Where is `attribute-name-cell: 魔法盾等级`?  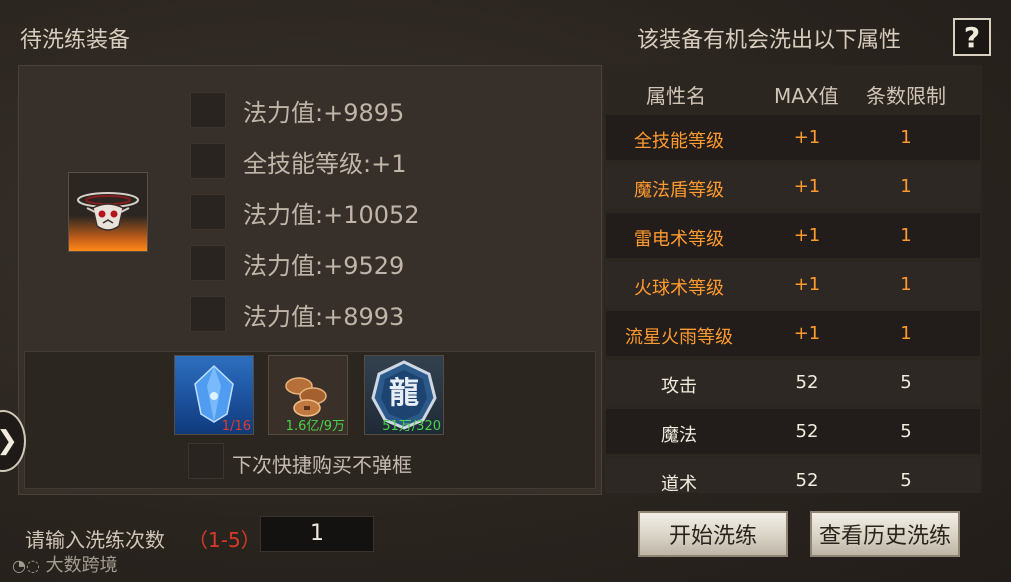
attribute-name-cell: 魔法盾等级 is located at coordinates (679, 190).